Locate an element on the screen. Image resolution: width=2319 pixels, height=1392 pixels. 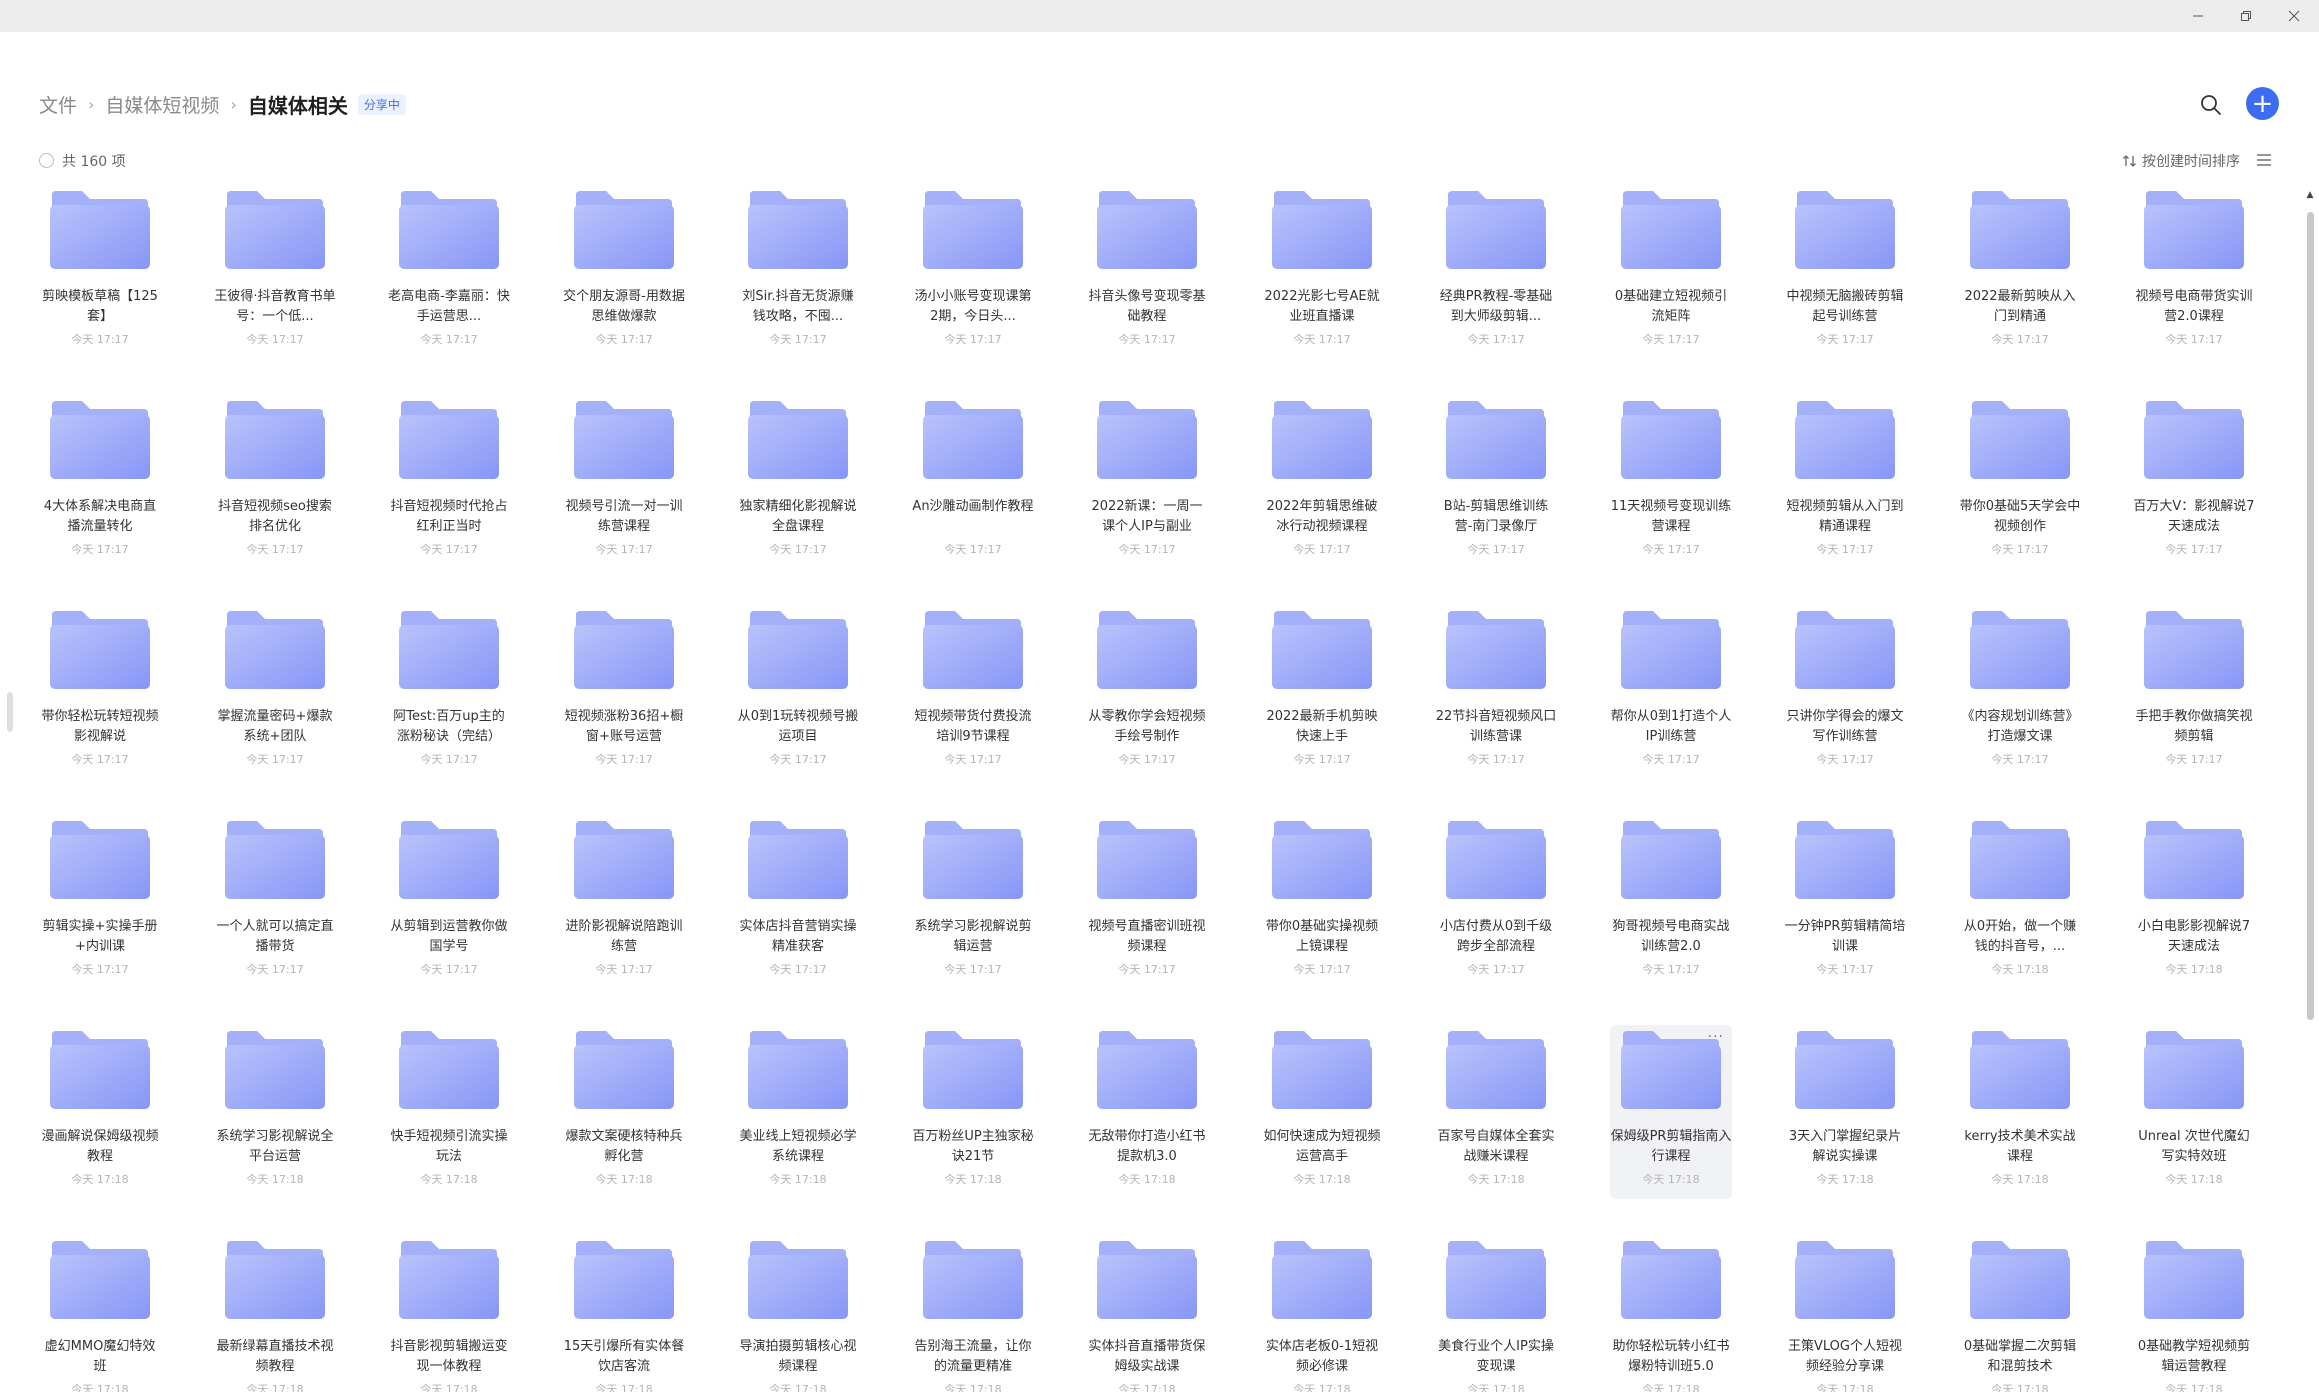
folder-item: 《内容规划训练营》打造爆文课 今天 17:17 is located at coordinates (2020, 692).